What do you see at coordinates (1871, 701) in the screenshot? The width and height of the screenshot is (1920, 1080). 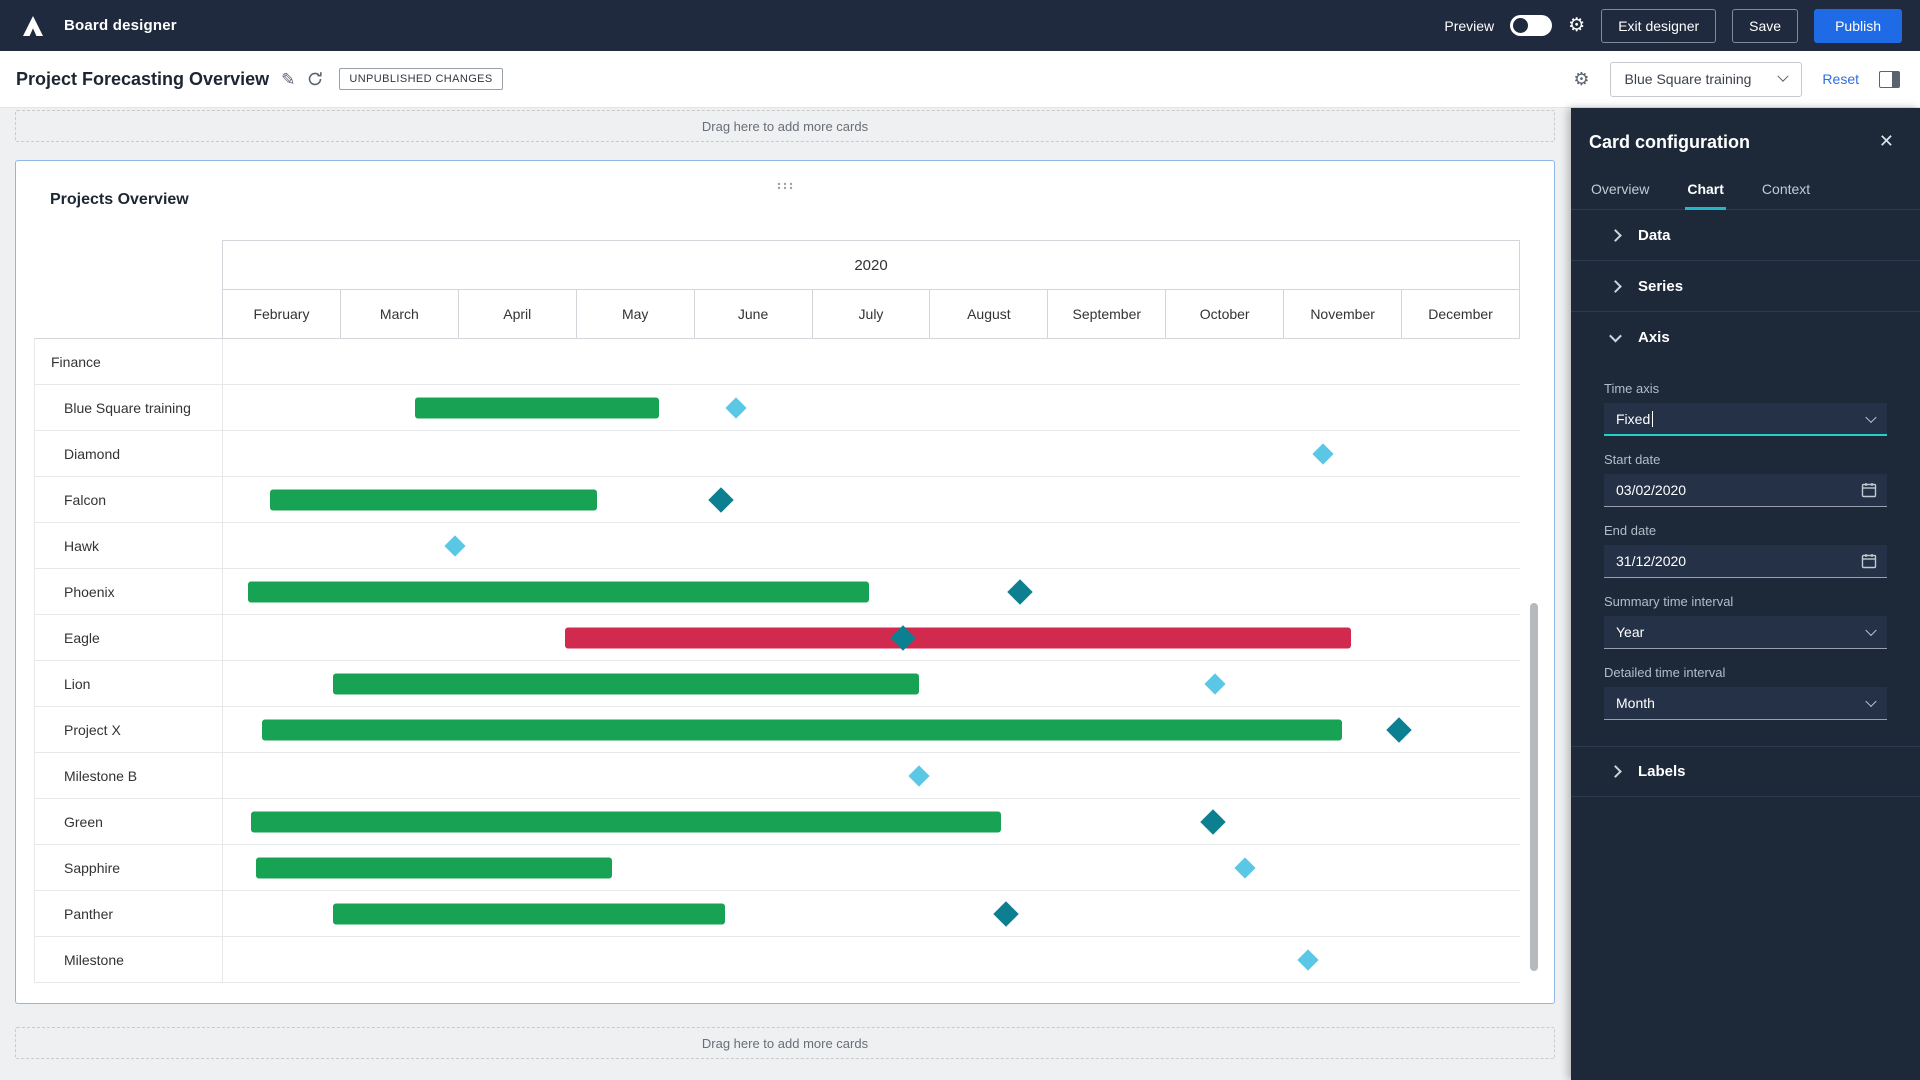 I see `chevron-down-icon` at bounding box center [1871, 701].